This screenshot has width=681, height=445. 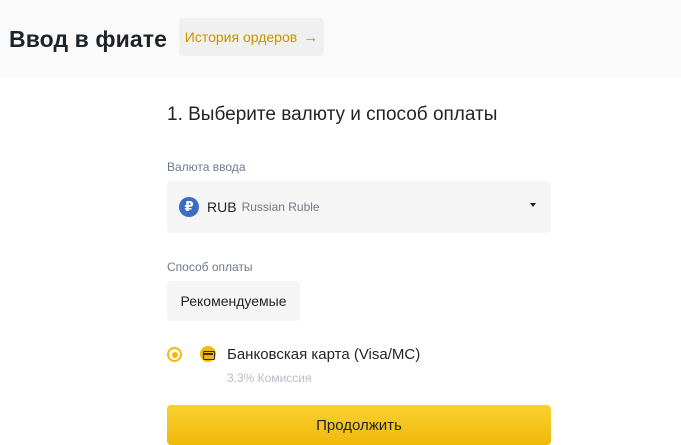 I want to click on payment-method-name: Банковская карта (Visa/MC), so click(x=323, y=354).